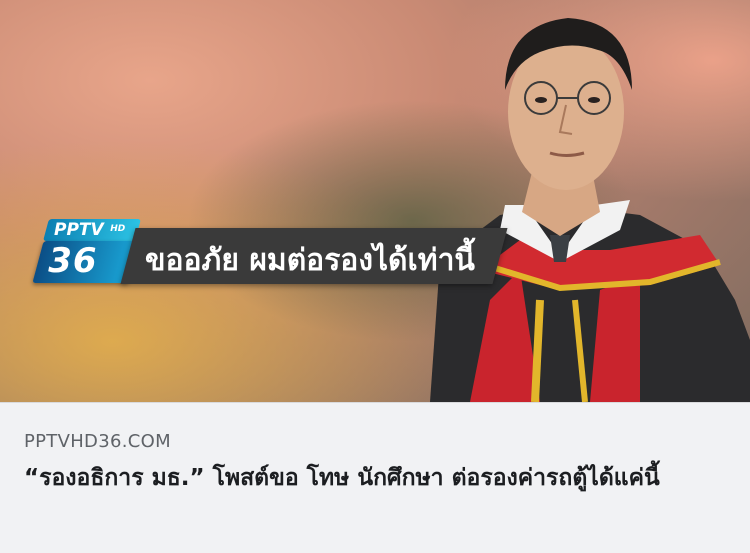 The width and height of the screenshot is (750, 553). Describe the element at coordinates (73, 261) in the screenshot. I see `logo-channel-number: 36` at that location.